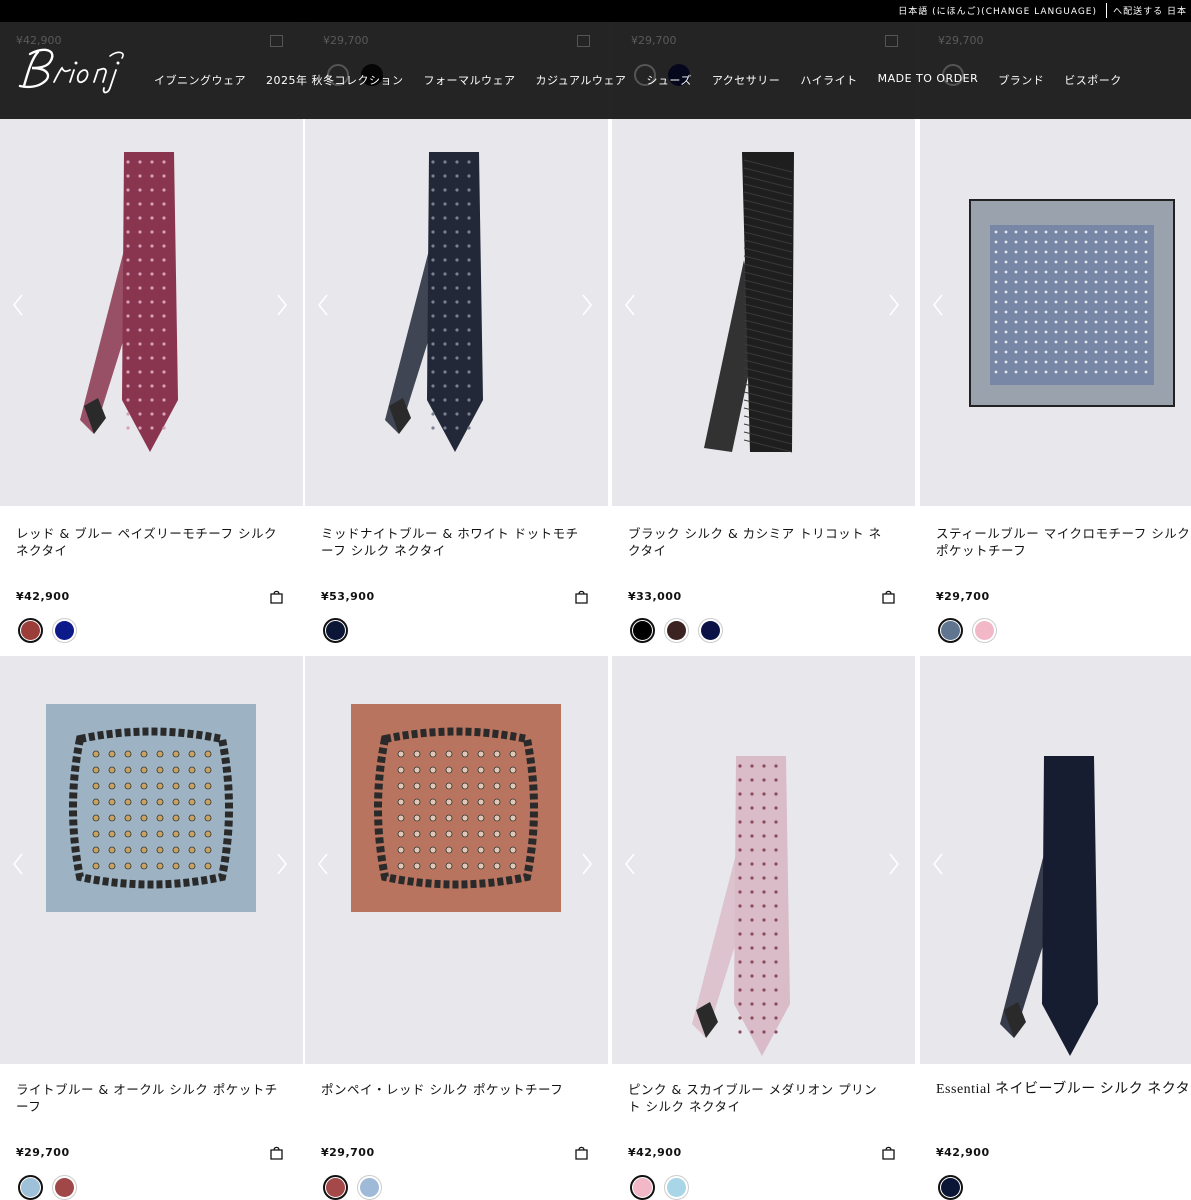 Image resolution: width=1191 pixels, height=1200 pixels. I want to click on nav-highlights: ハイライト, so click(828, 80).